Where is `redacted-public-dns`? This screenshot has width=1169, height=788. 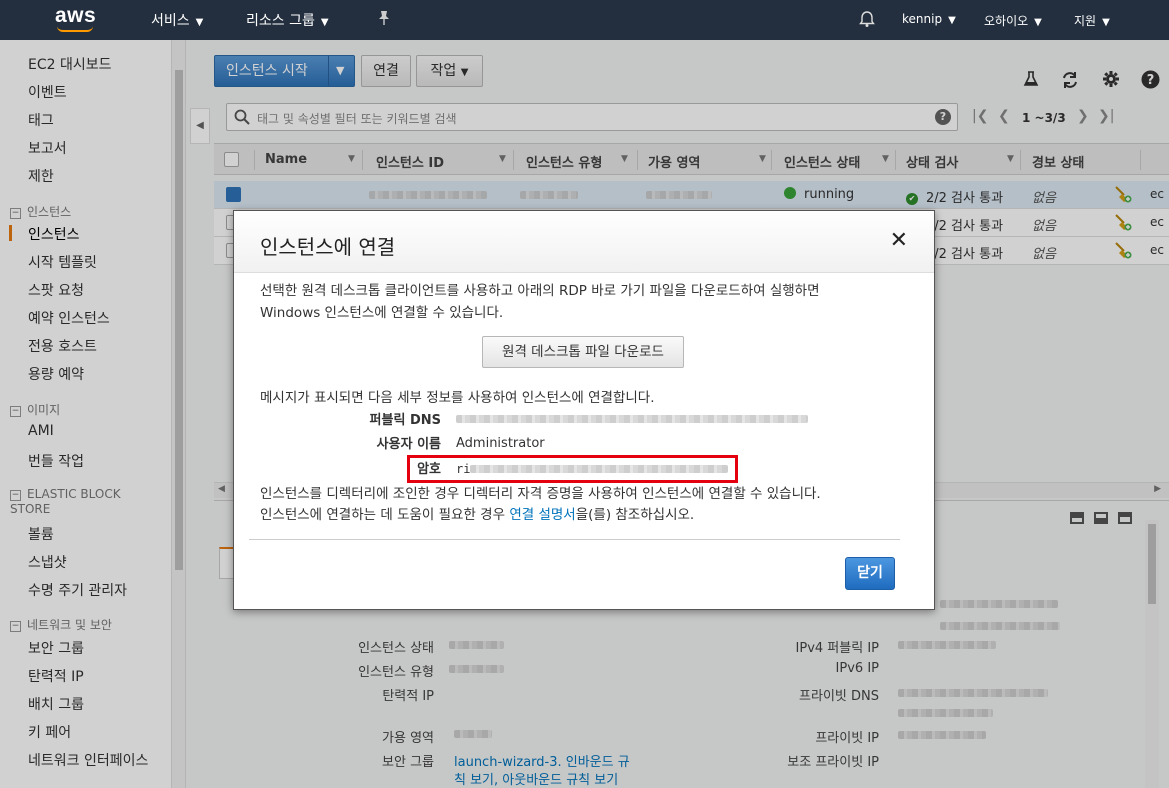 redacted-public-dns is located at coordinates (632, 419).